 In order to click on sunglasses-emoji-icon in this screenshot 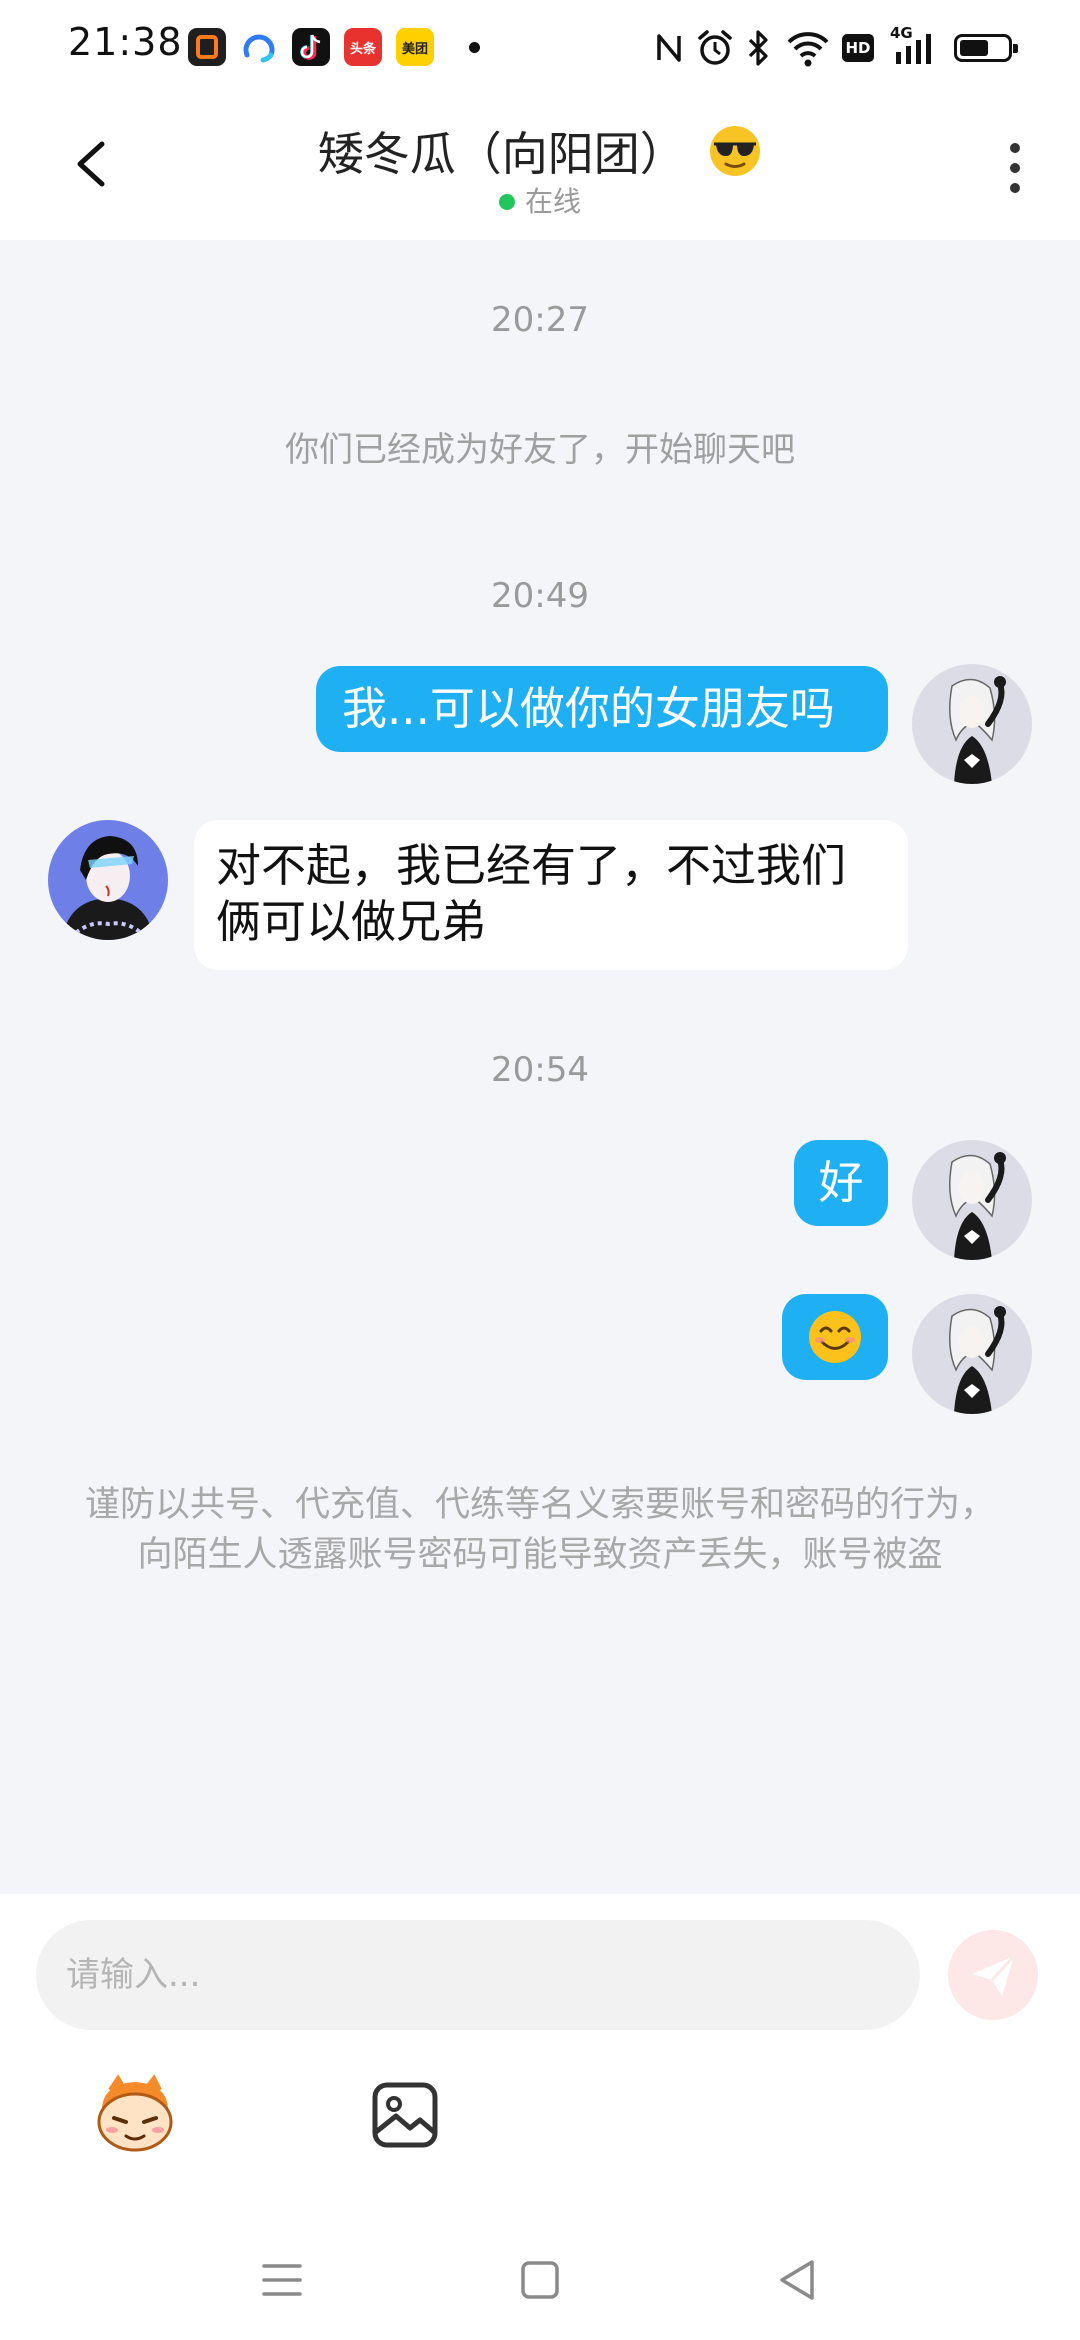, I will do `click(735, 151)`.